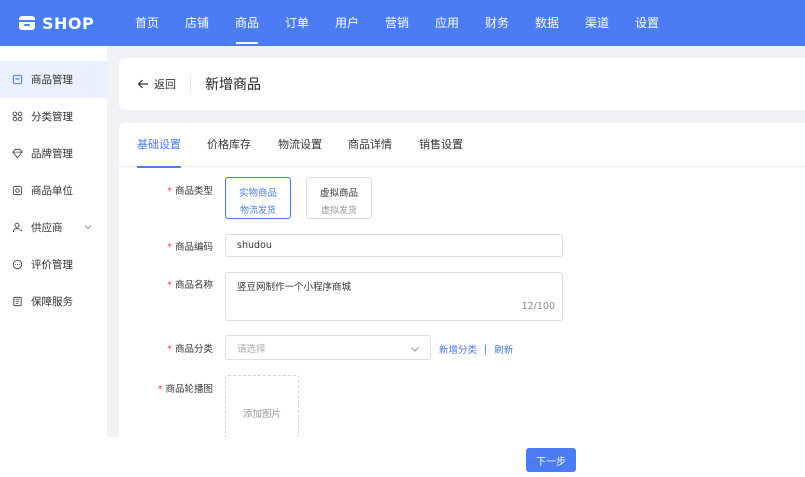 The image size is (805, 477). I want to click on sidebar-item-suppliers: 供应商, so click(53, 227).